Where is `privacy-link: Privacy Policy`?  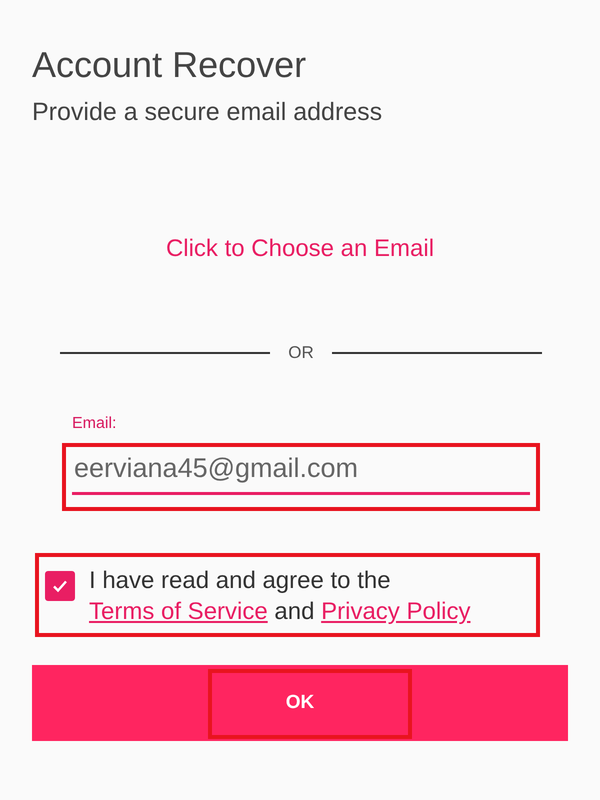 privacy-link: Privacy Policy is located at coordinates (395, 611).